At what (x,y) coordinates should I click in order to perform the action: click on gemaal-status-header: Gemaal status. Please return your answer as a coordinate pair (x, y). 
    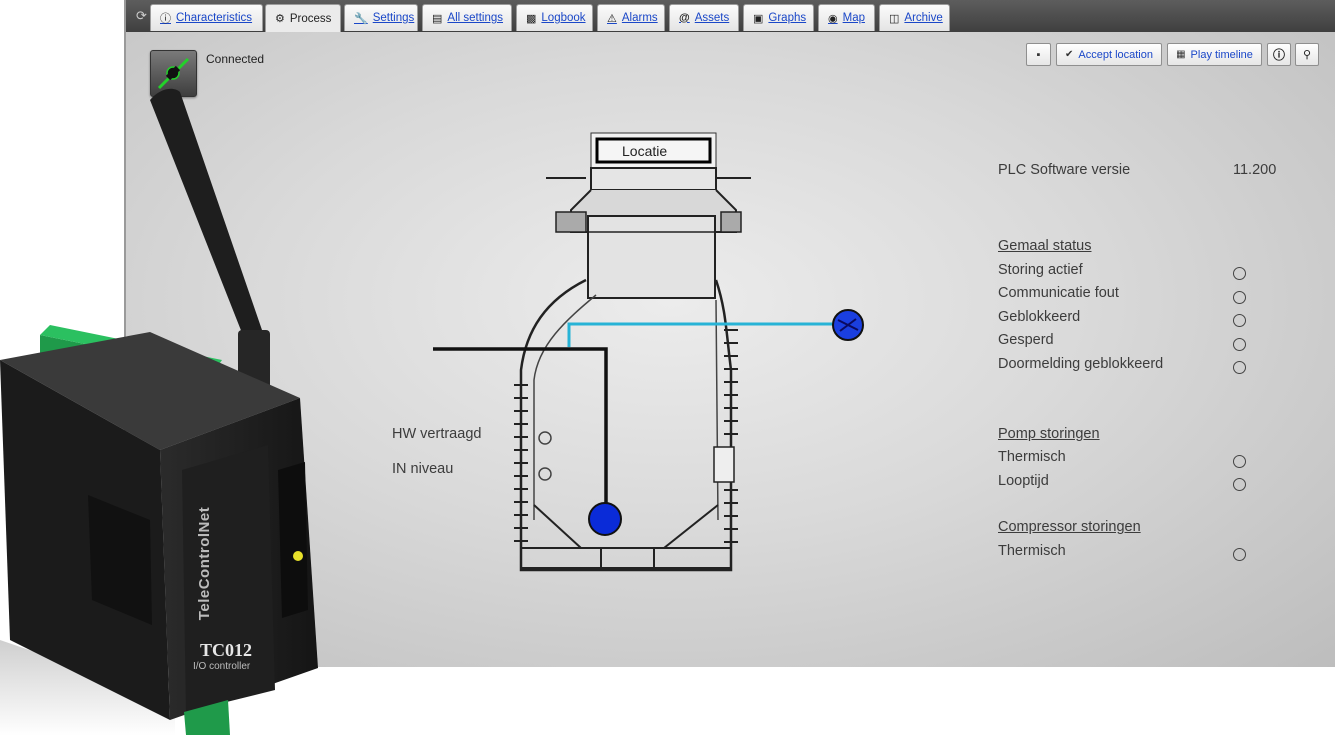
    Looking at the image, I should click on (1045, 246).